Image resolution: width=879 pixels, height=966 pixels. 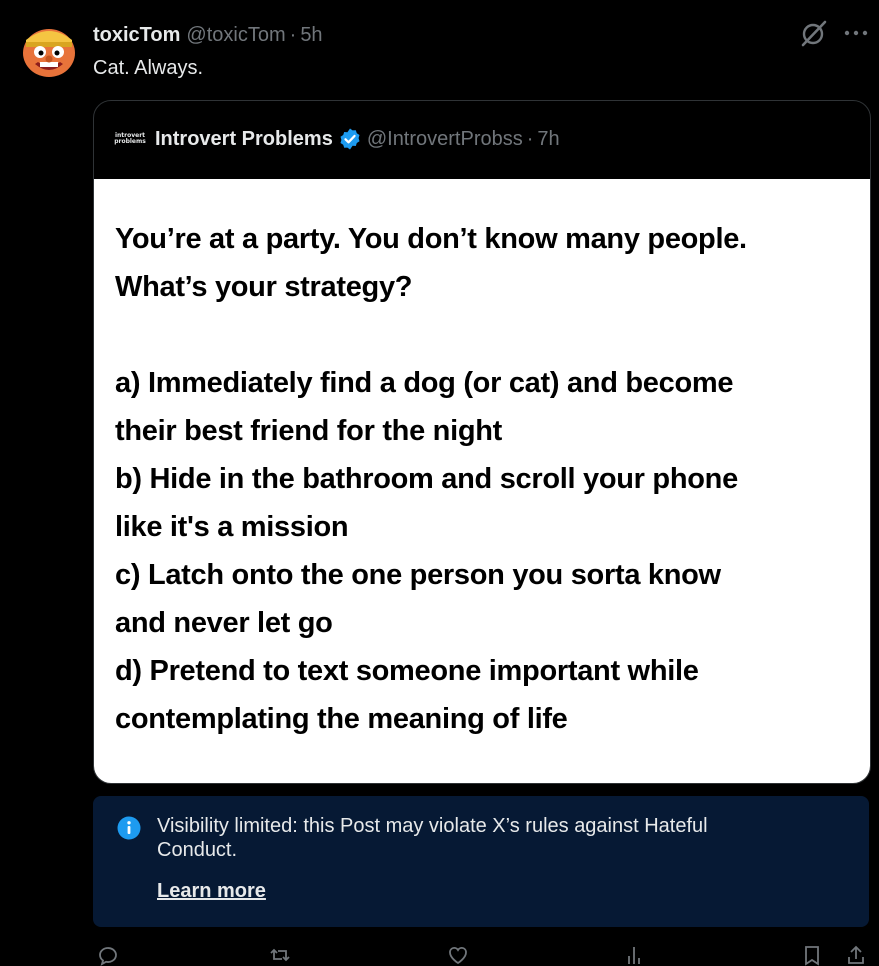 What do you see at coordinates (244, 139) in the screenshot?
I see `quoted-author-name: Introvert Problems` at bounding box center [244, 139].